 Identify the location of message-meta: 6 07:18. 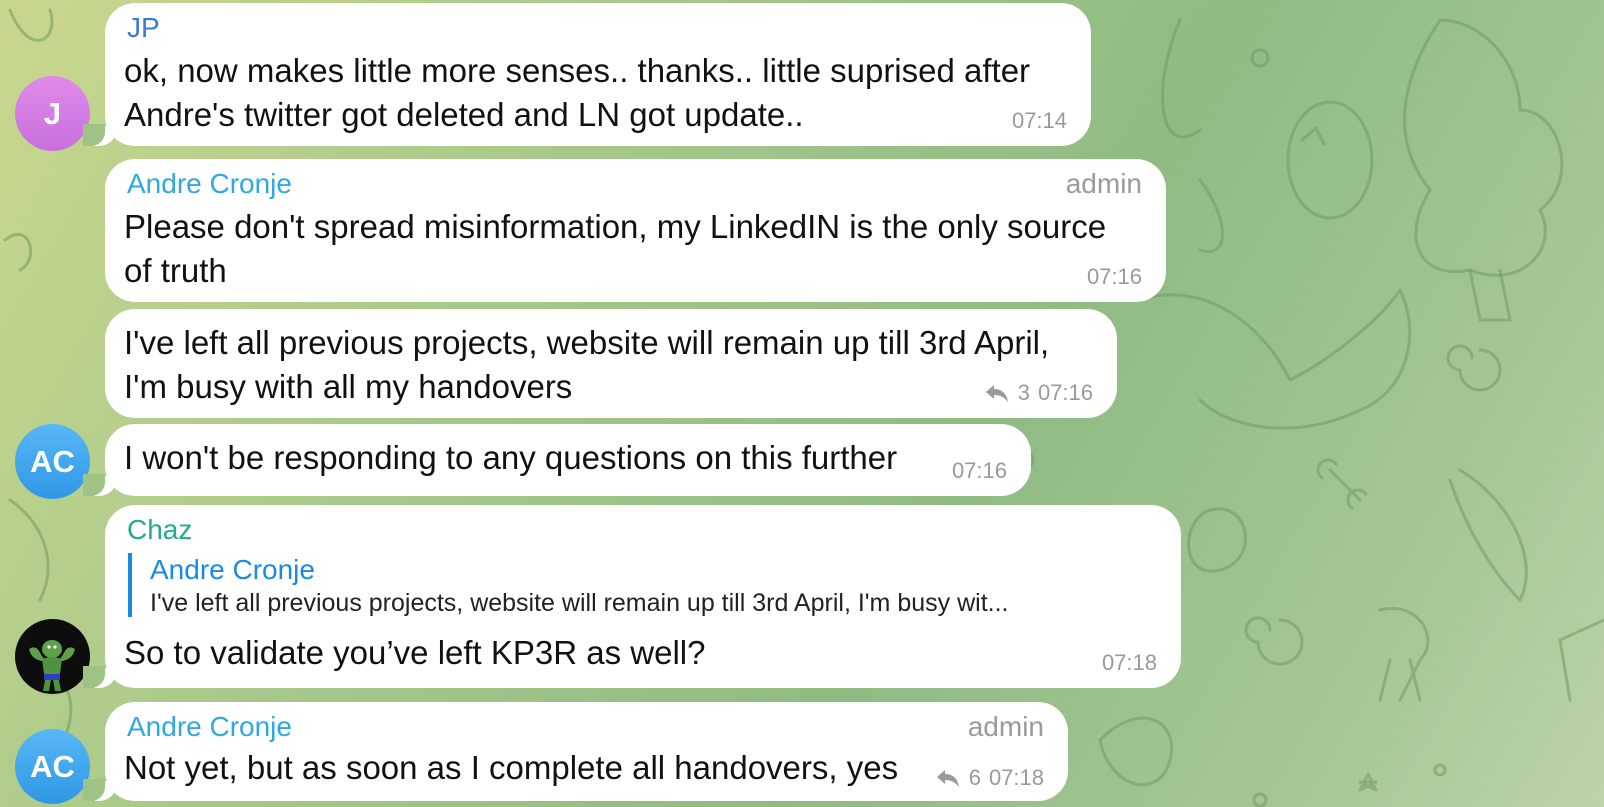
(989, 778).